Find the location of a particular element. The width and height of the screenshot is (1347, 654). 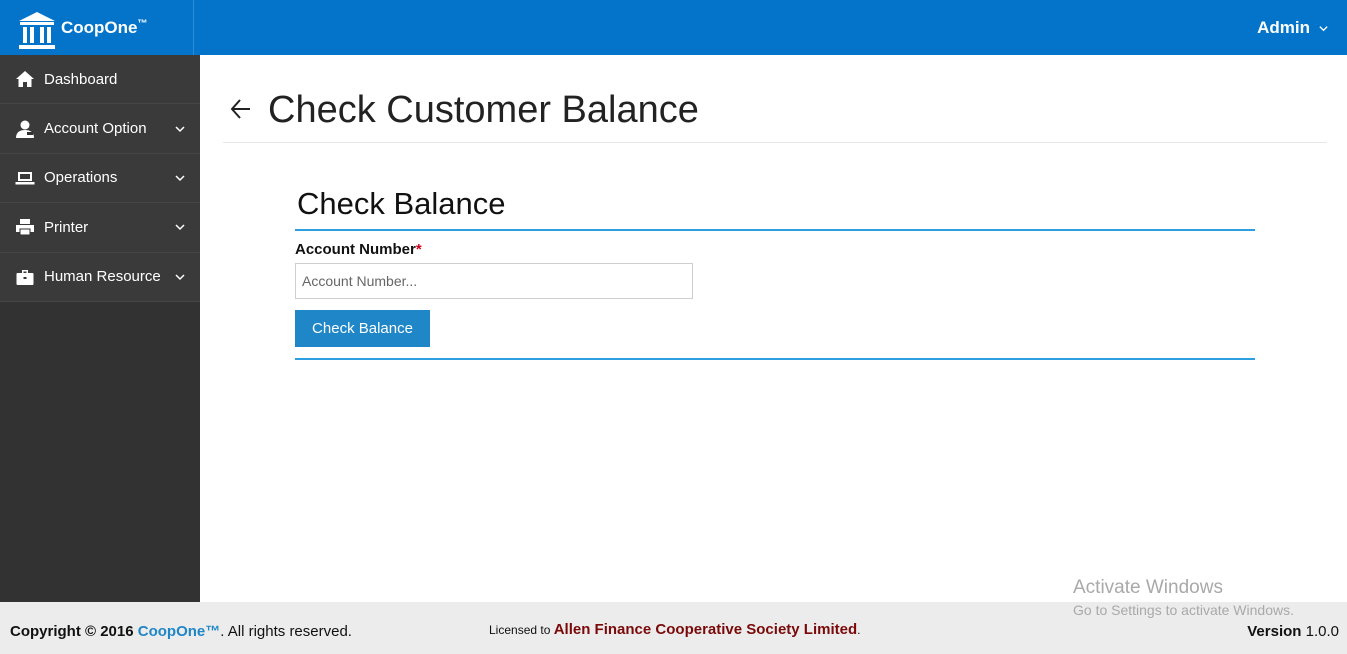

printer-icon is located at coordinates (25, 227).